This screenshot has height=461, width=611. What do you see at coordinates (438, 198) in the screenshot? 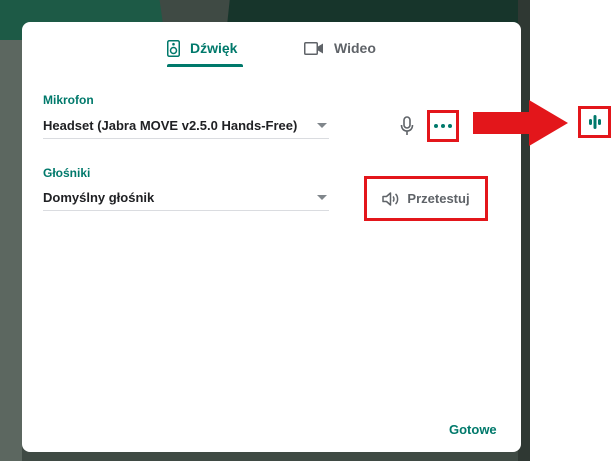
I see `test-speaker-label: Przetestuj` at bounding box center [438, 198].